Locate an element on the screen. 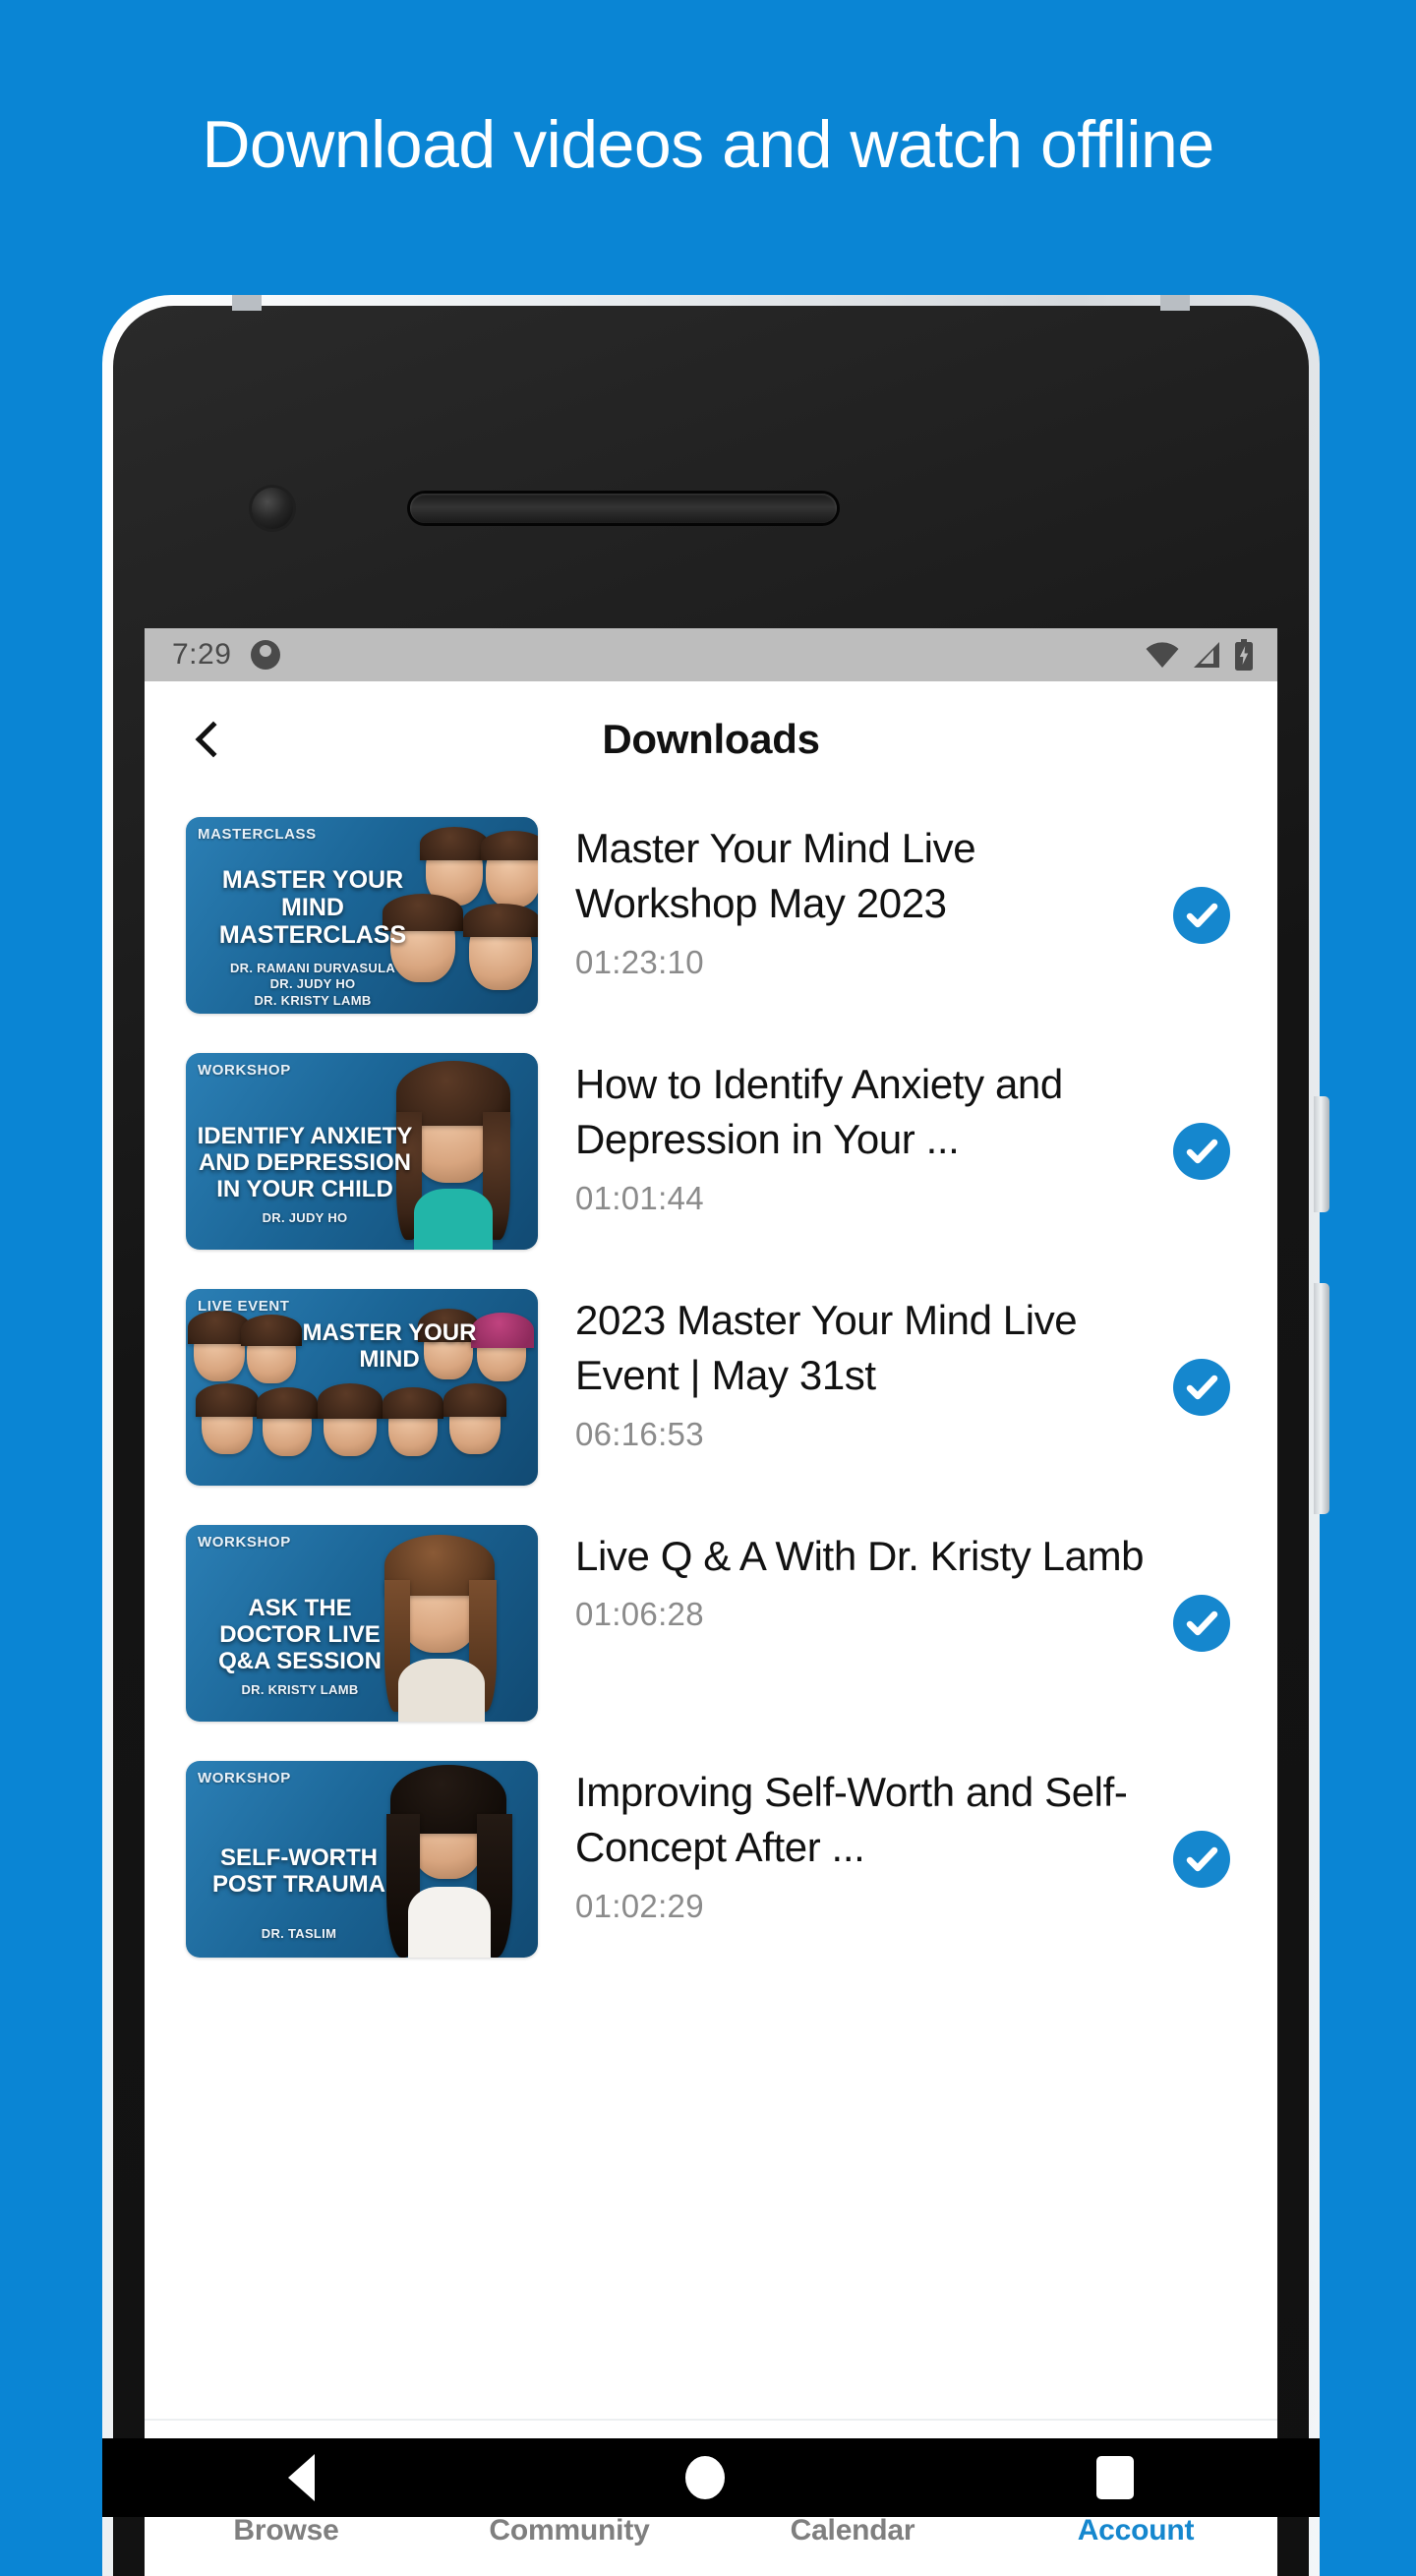 The width and height of the screenshot is (1416, 2576). power-button is located at coordinates (1321, 1154).